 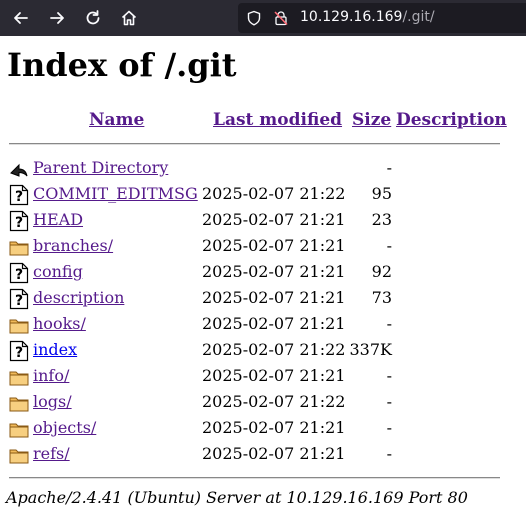 What do you see at coordinates (418, 17) in the screenshot?
I see `url-path: /.git/` at bounding box center [418, 17].